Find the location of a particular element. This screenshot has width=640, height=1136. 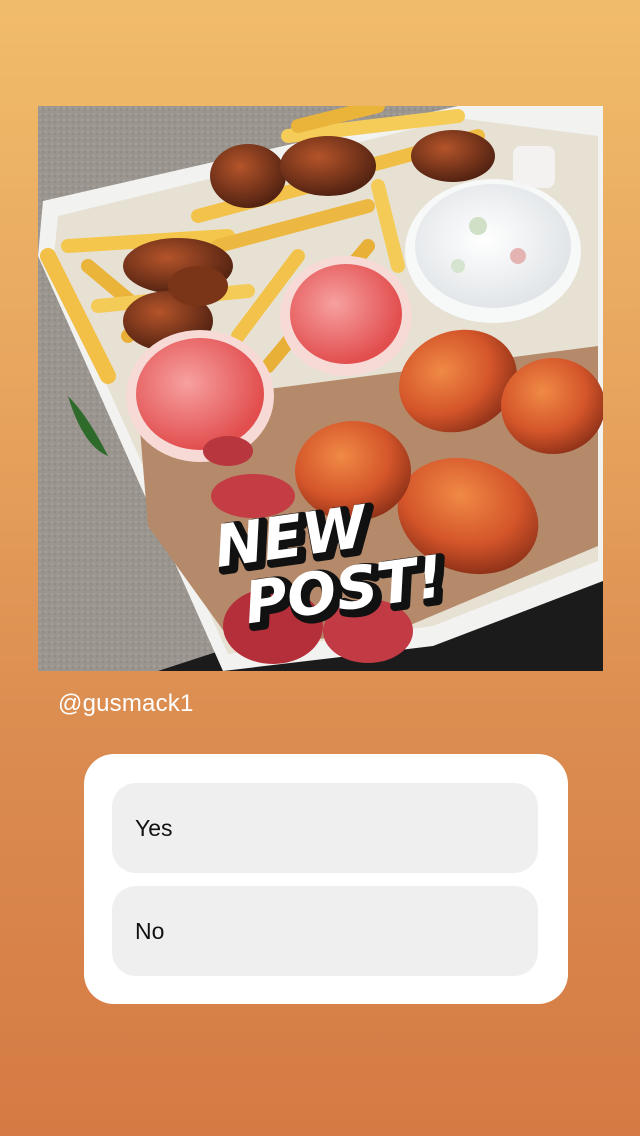

new-post-sticker: NEW NEW POST! POST! is located at coordinates (333, 565).